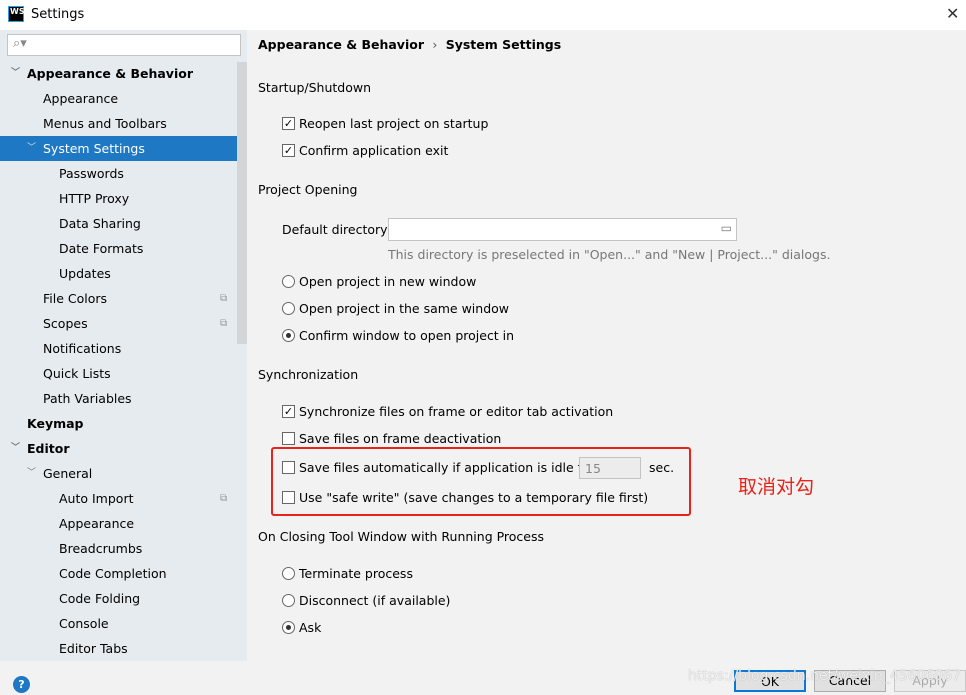 Image resolution: width=966 pixels, height=695 pixels. Describe the element at coordinates (288, 573) in the screenshot. I see `radio-terminate` at that location.